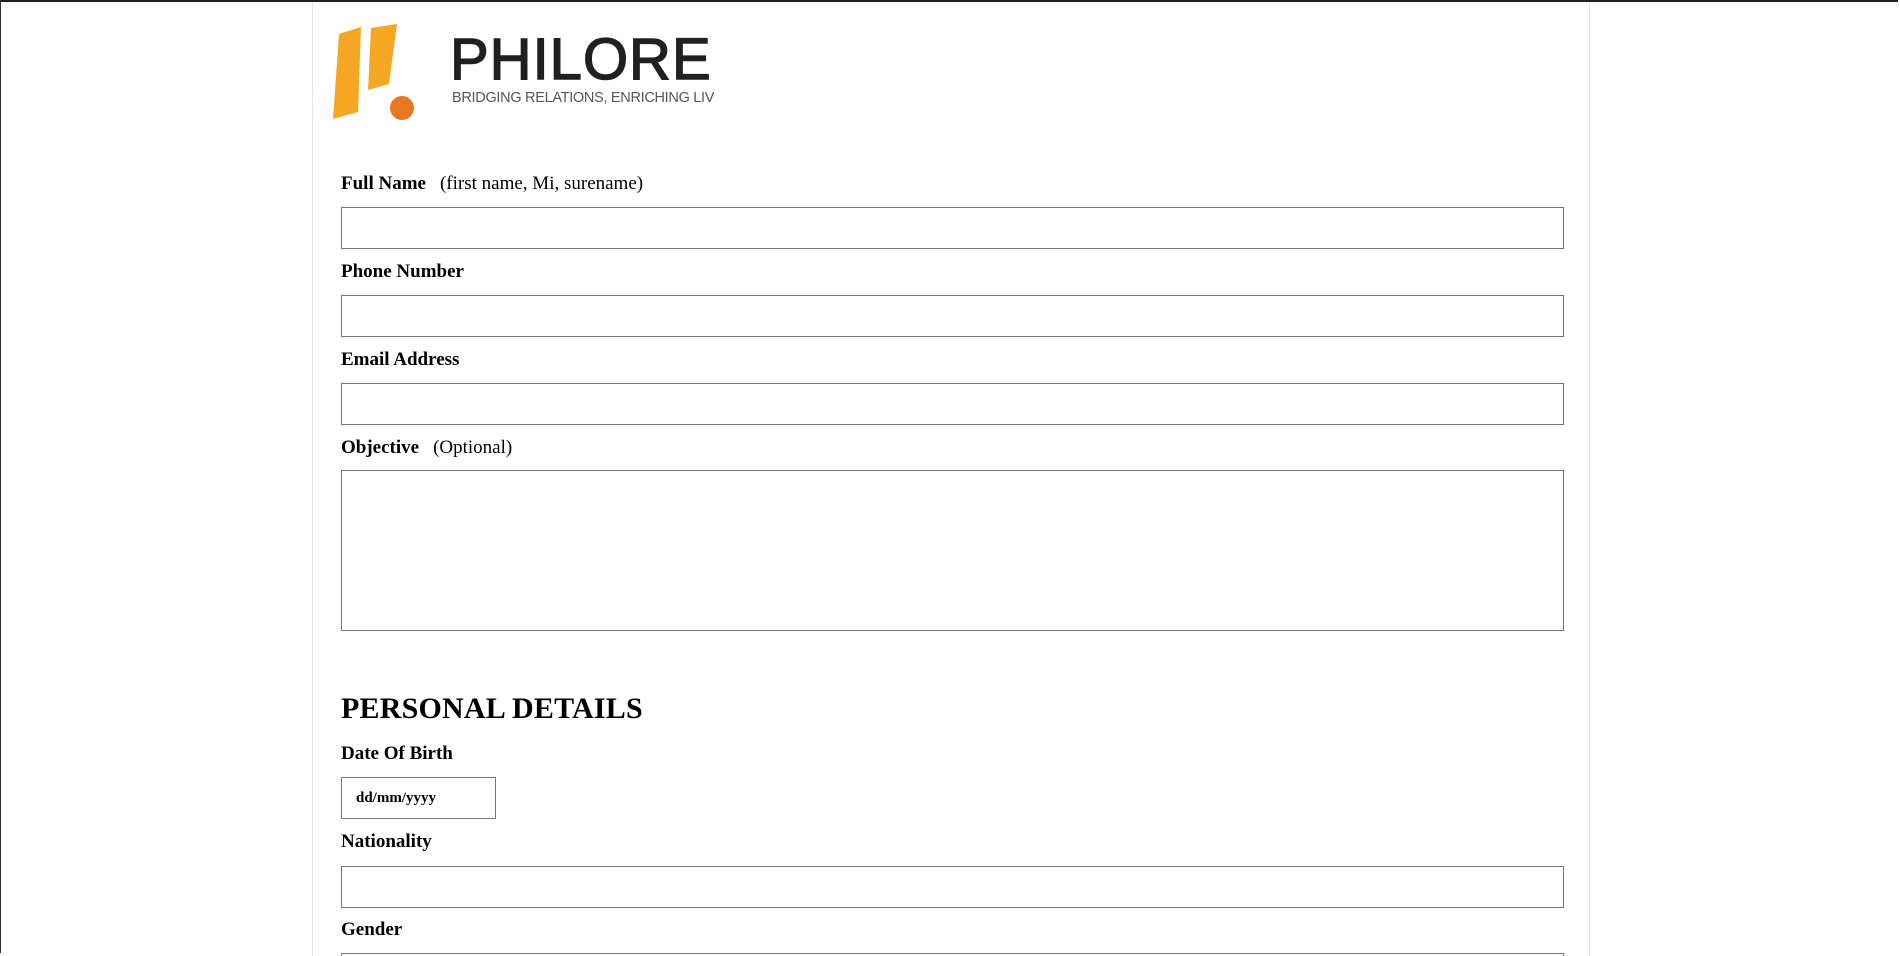  I want to click on email-label: Email Address, so click(400, 360).